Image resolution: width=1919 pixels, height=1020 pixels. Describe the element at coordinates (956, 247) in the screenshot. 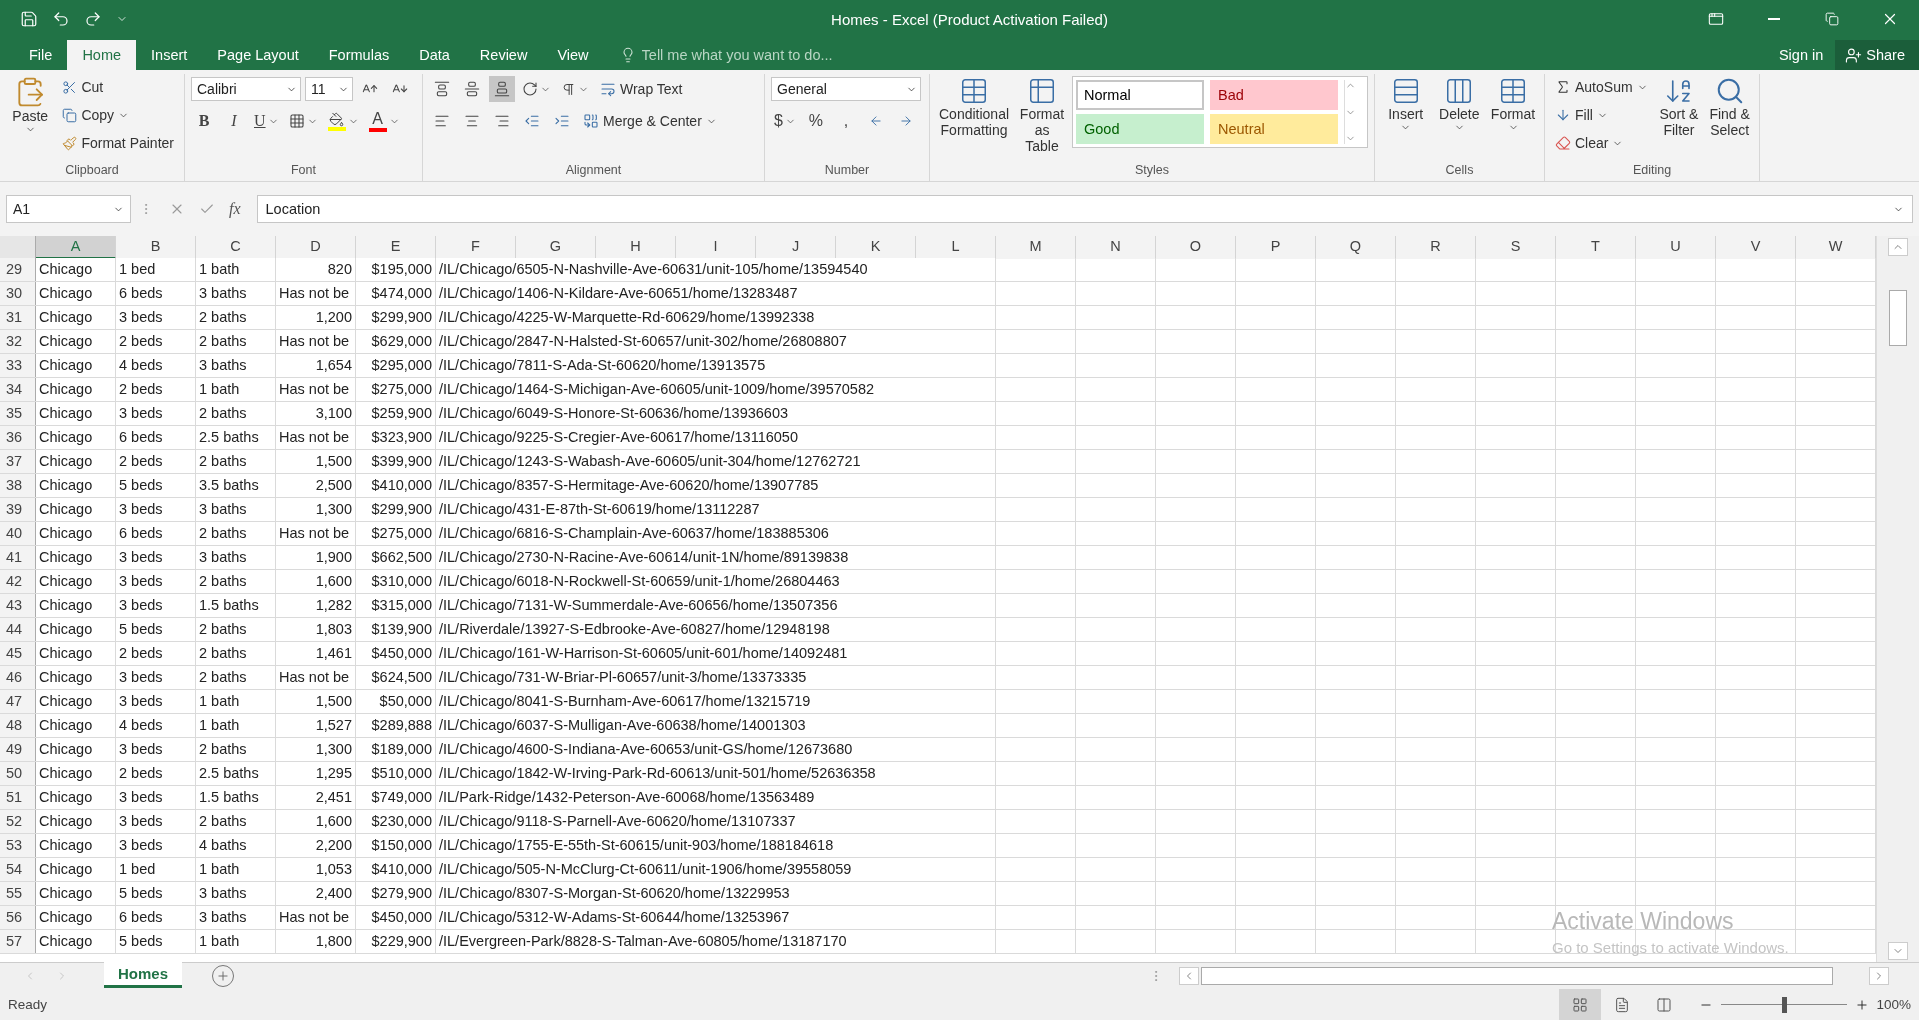

I see `column-header: L` at that location.